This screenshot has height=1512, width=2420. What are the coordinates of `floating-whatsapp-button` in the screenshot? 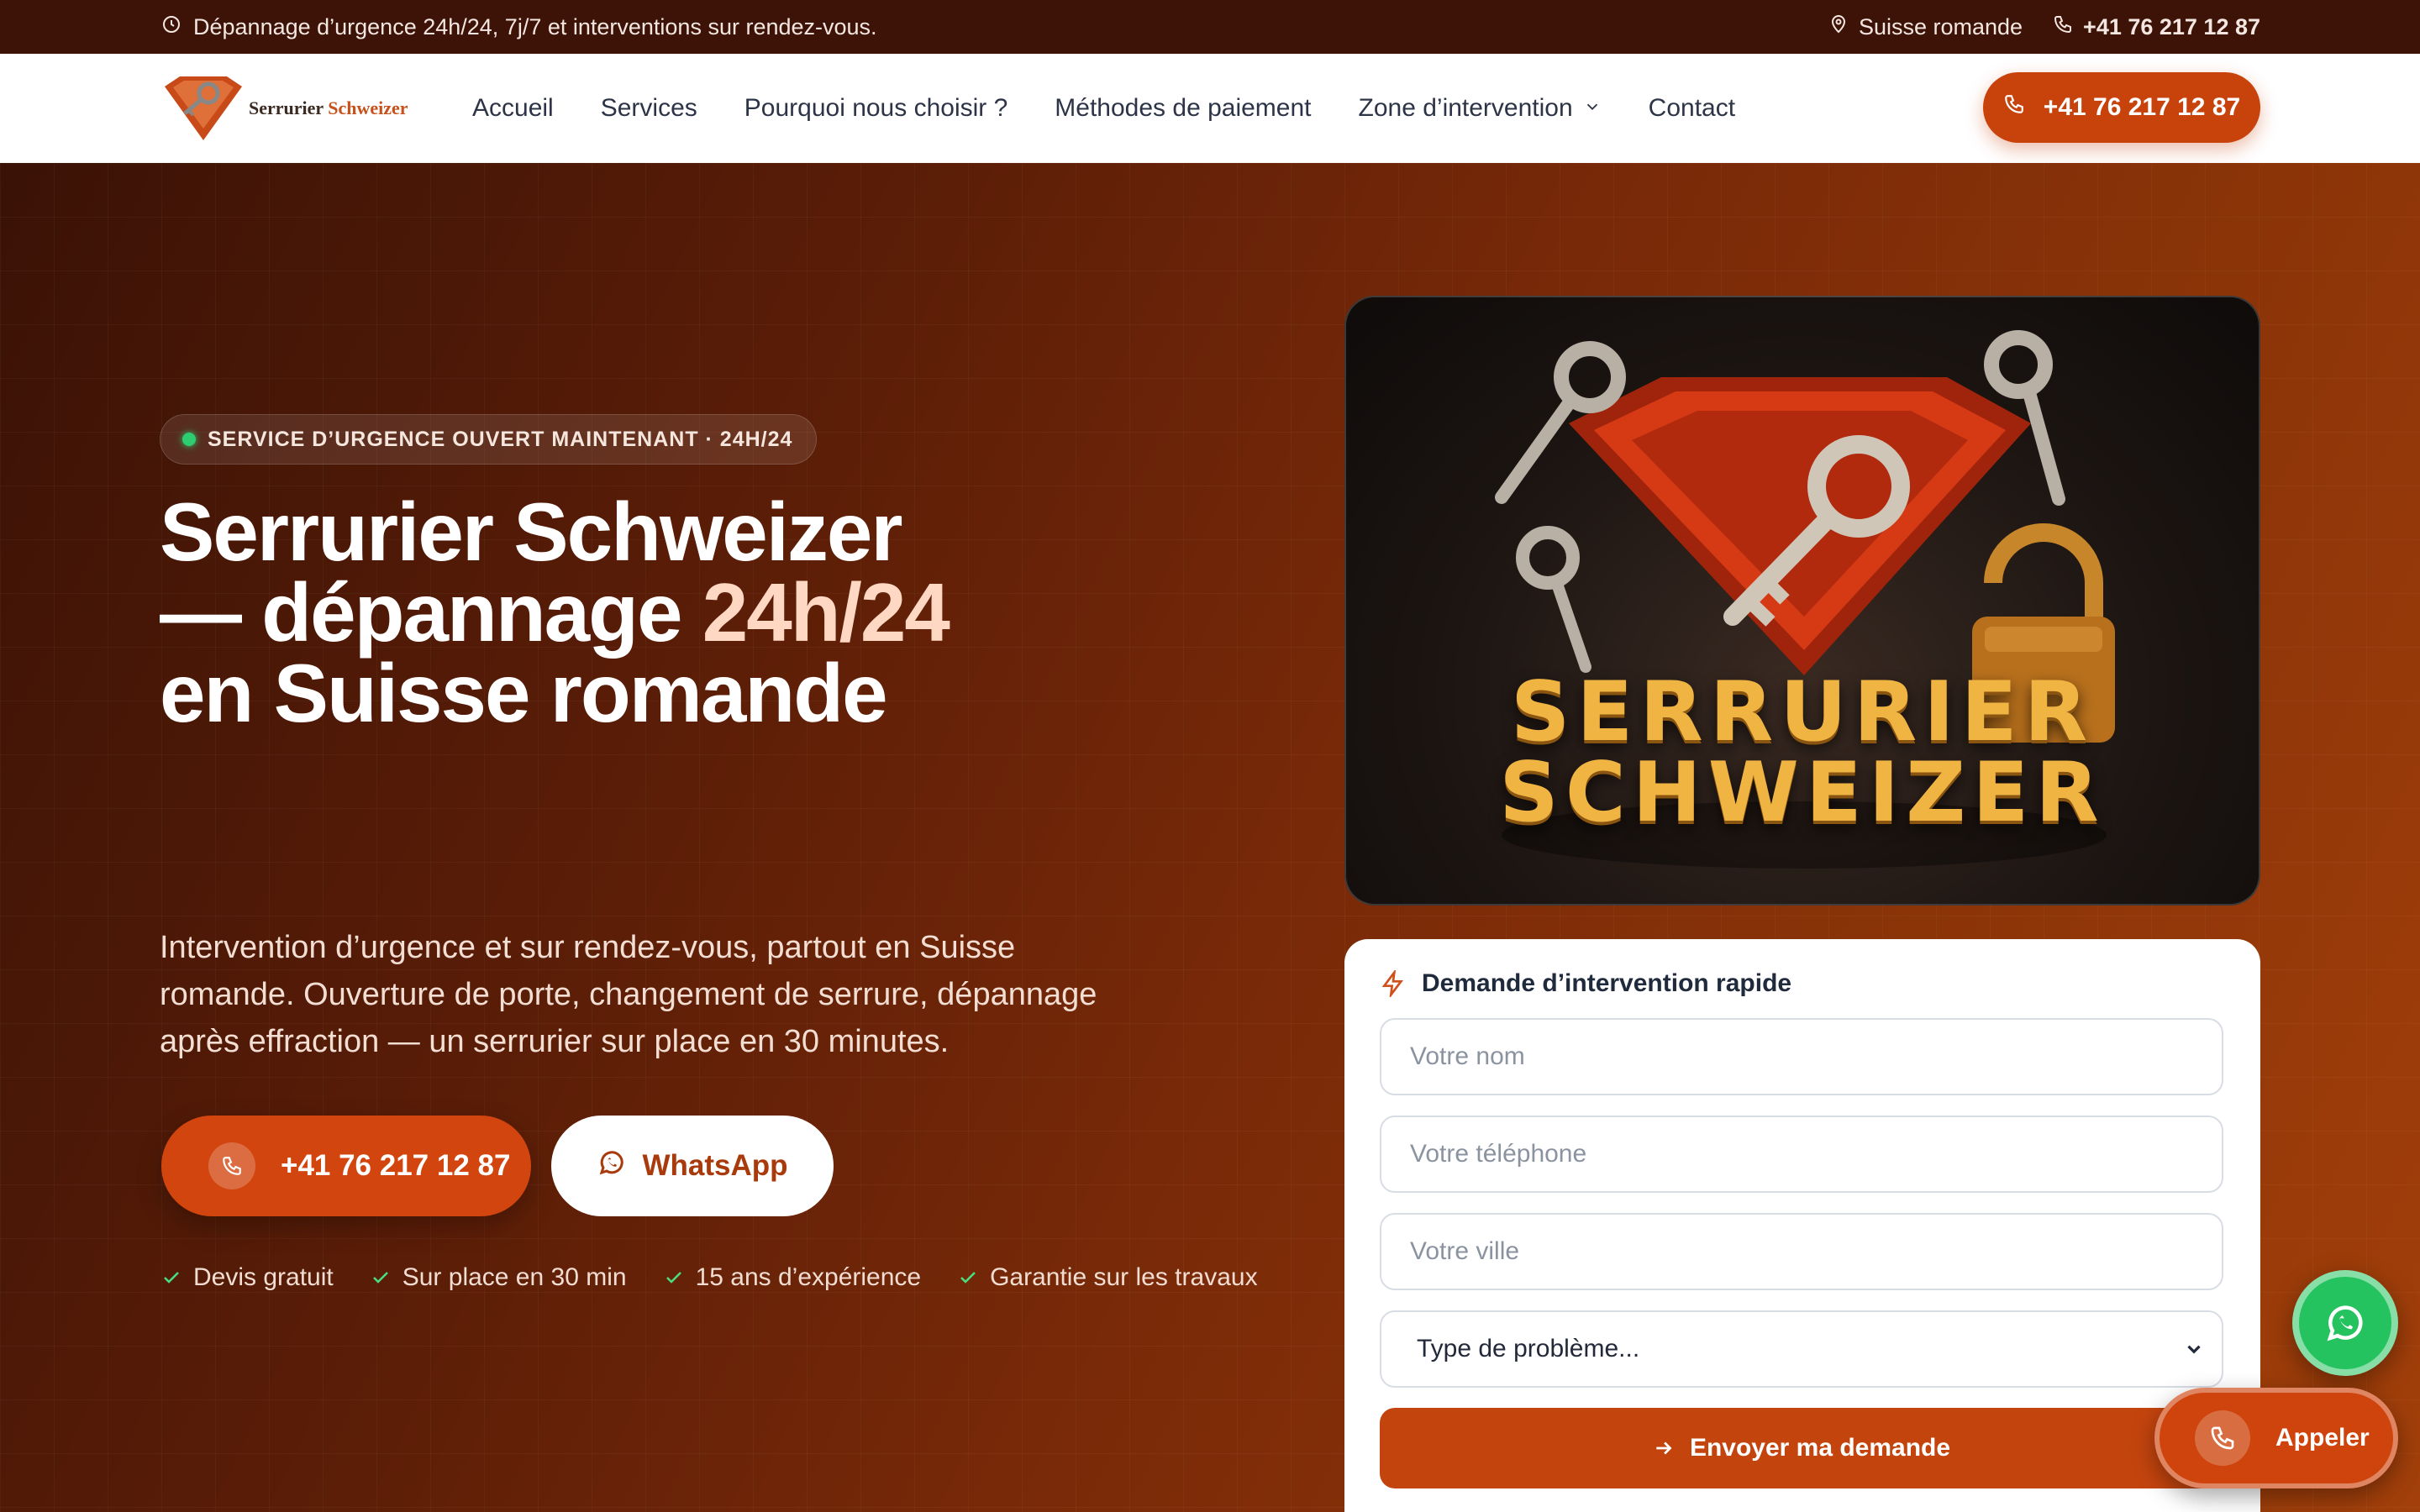 It's located at (2345, 1323).